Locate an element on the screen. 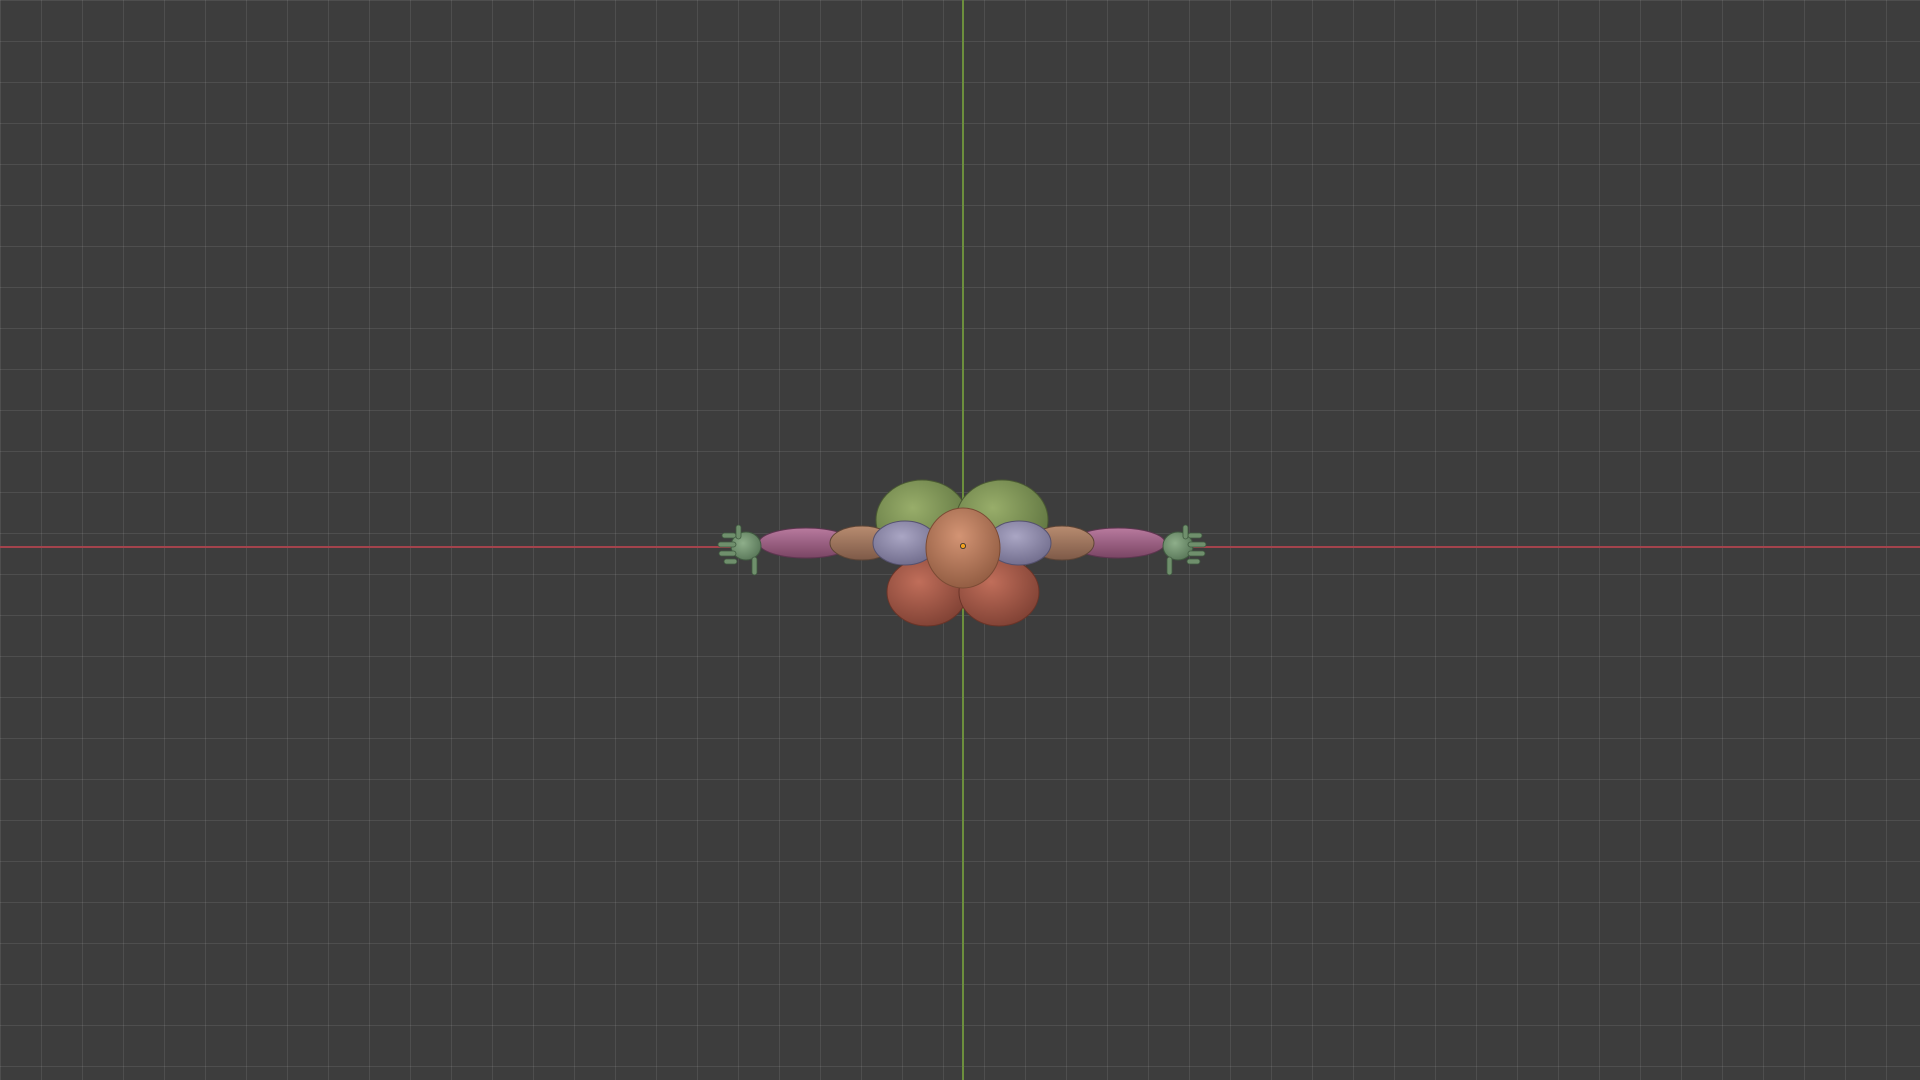 This screenshot has width=1920, height=1080. right-hand is located at coordinates (1184, 550).